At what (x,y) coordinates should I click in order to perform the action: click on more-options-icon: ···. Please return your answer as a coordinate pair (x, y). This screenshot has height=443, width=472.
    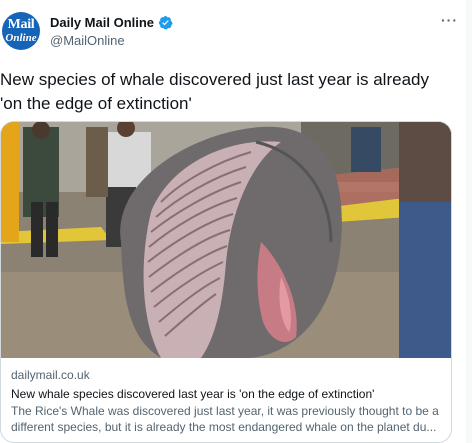
    Looking at the image, I should click on (449, 20).